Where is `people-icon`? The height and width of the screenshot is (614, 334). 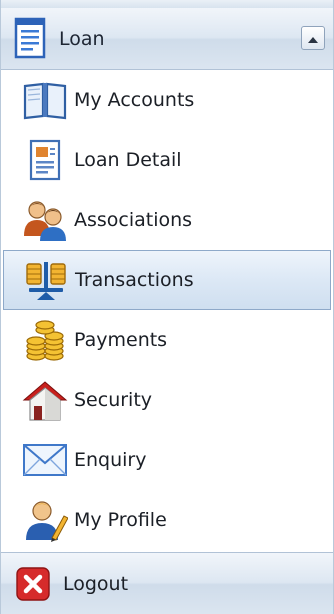
people-icon is located at coordinates (45, 220).